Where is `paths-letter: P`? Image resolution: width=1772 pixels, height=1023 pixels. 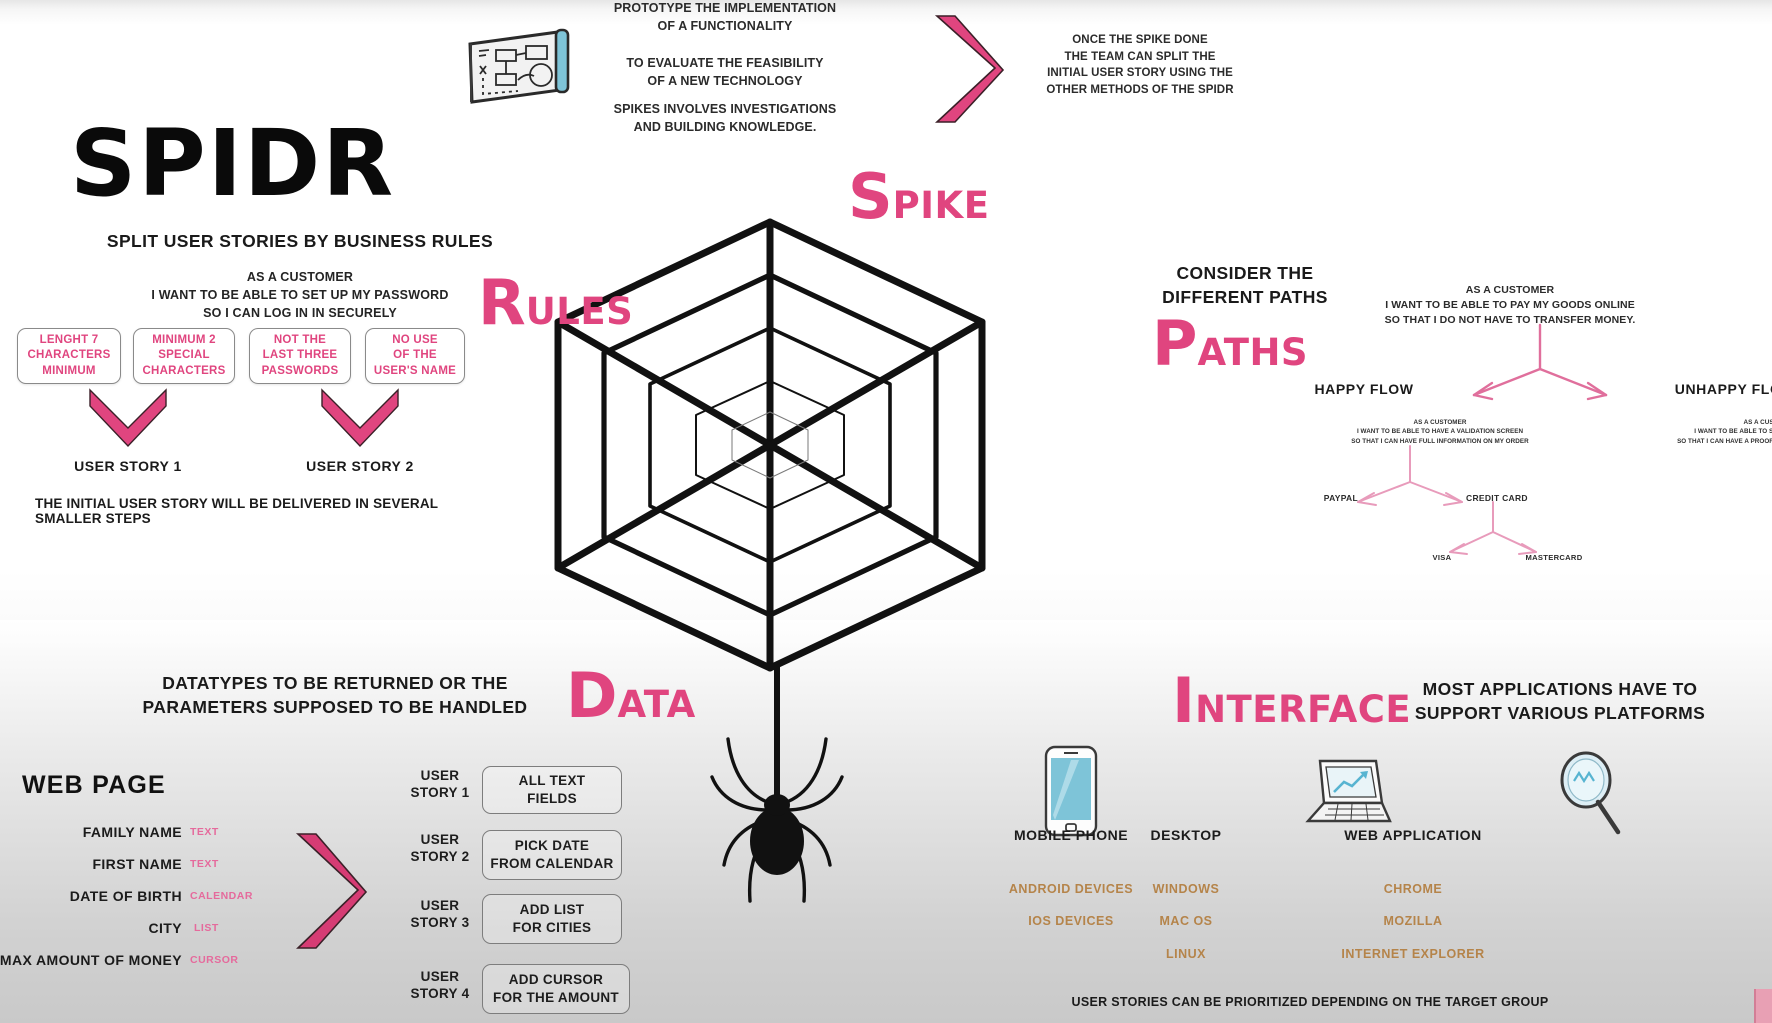
paths-letter: P is located at coordinates (1175, 343).